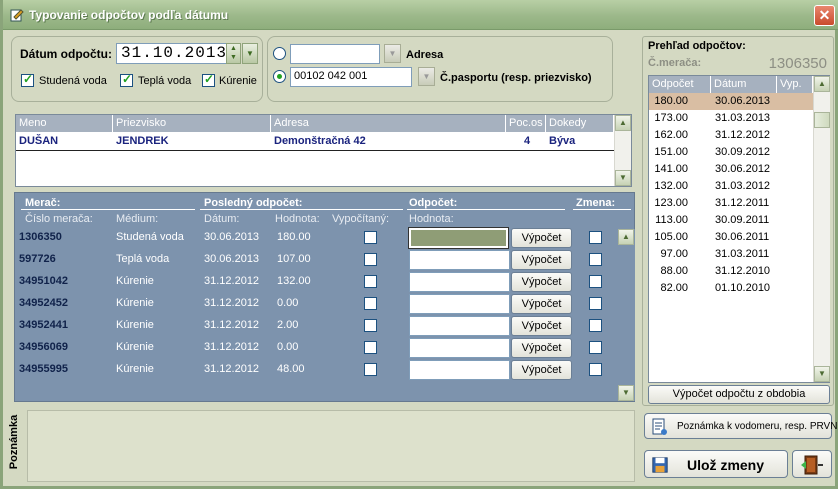 This screenshot has width=838, height=489. I want to click on header-priezvisko: Priezvisko, so click(192, 123).